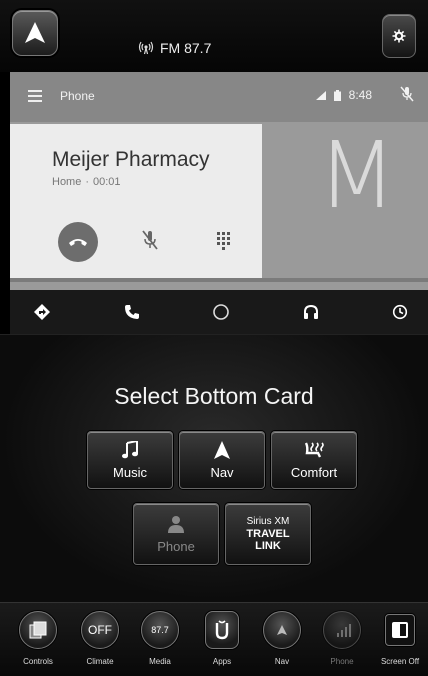  I want to click on dock-apps: Apps, so click(222, 643).